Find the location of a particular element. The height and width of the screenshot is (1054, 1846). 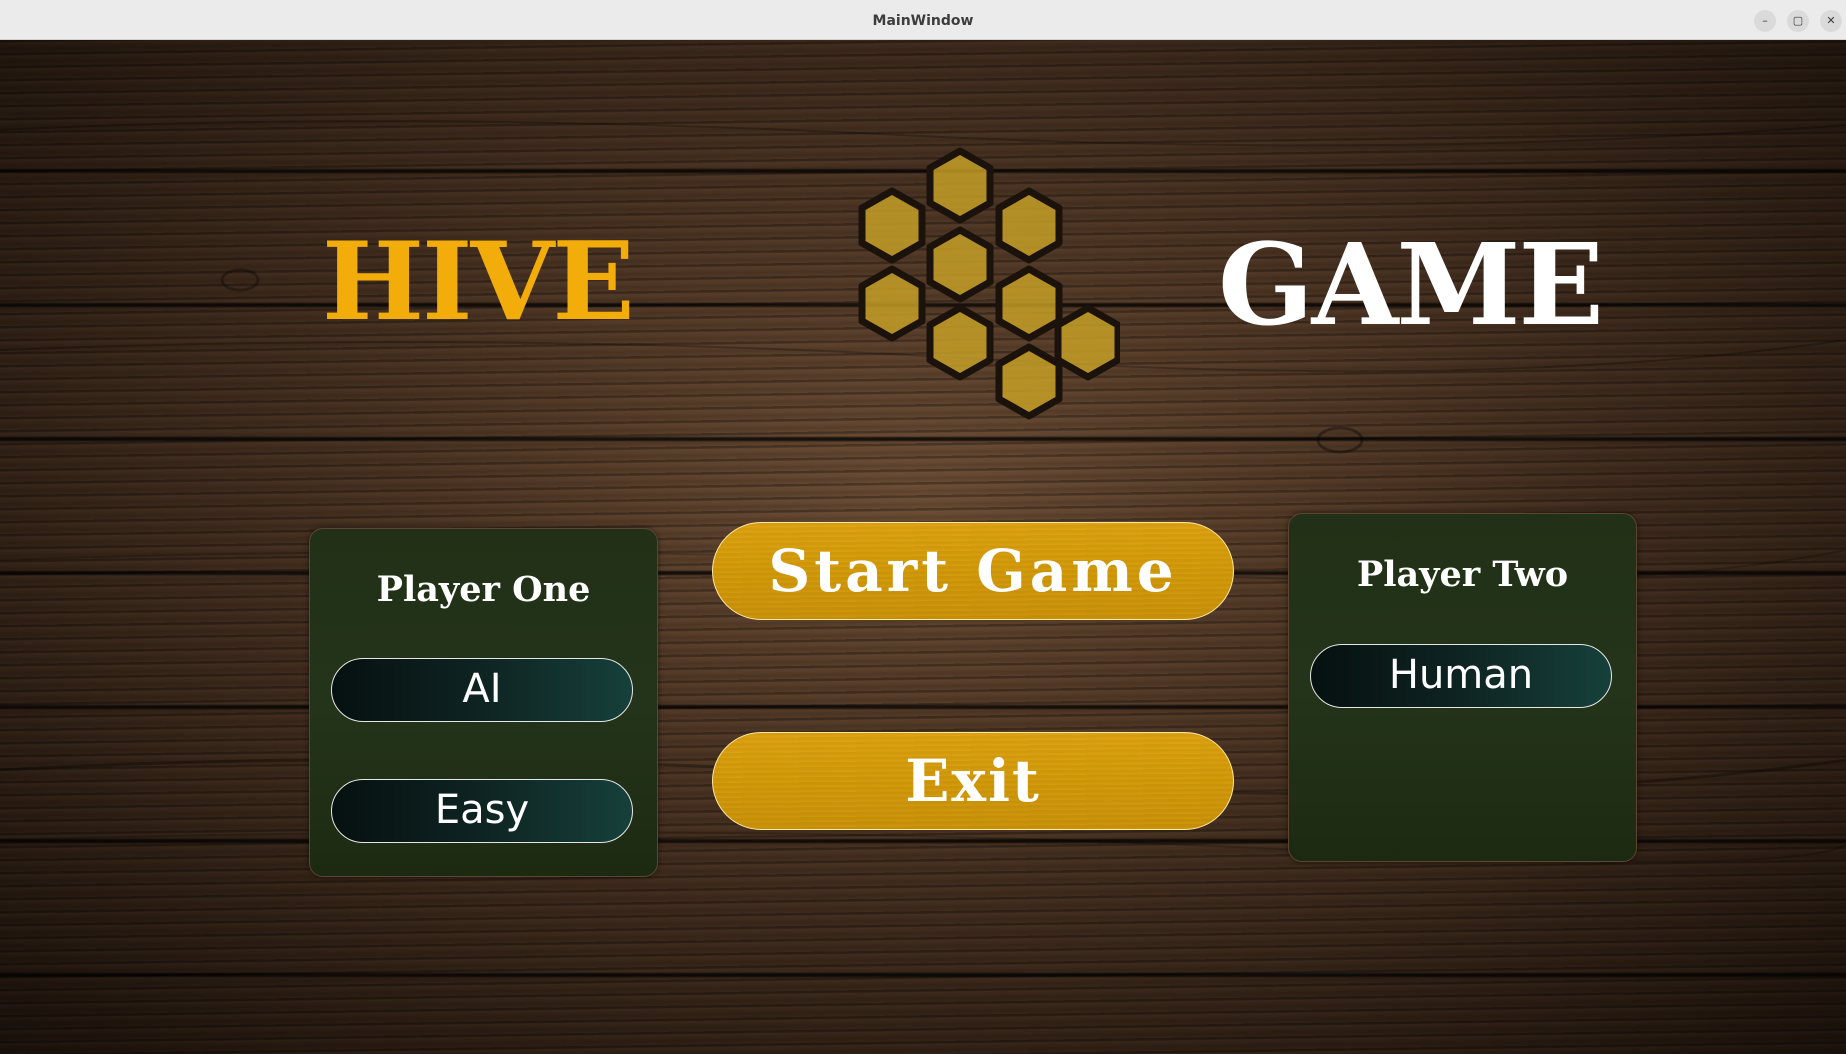

title-bar: MainWindow – ▢ ✕ is located at coordinates (923, 20).